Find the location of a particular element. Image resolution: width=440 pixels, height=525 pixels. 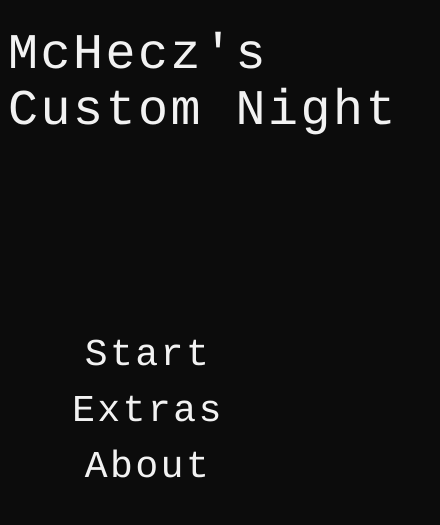

menu-item: Extras is located at coordinates (148, 412).